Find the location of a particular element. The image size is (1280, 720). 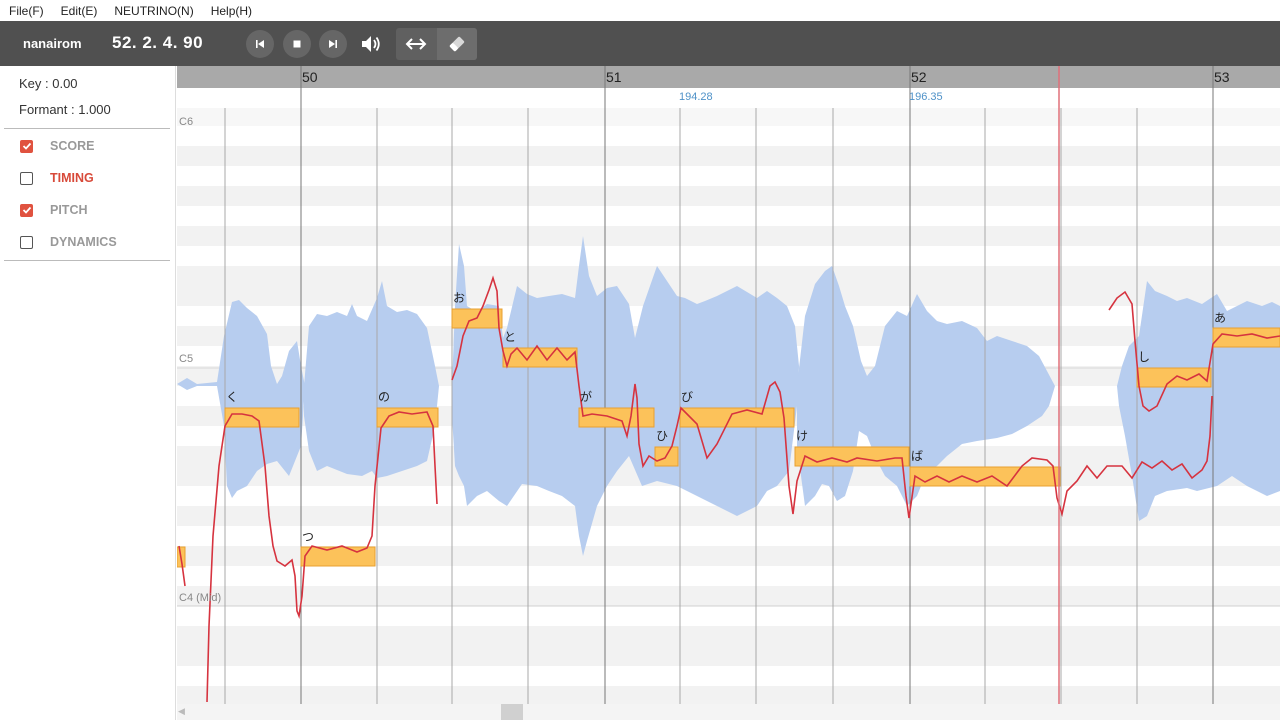

note-lyric: の is located at coordinates (384, 397).